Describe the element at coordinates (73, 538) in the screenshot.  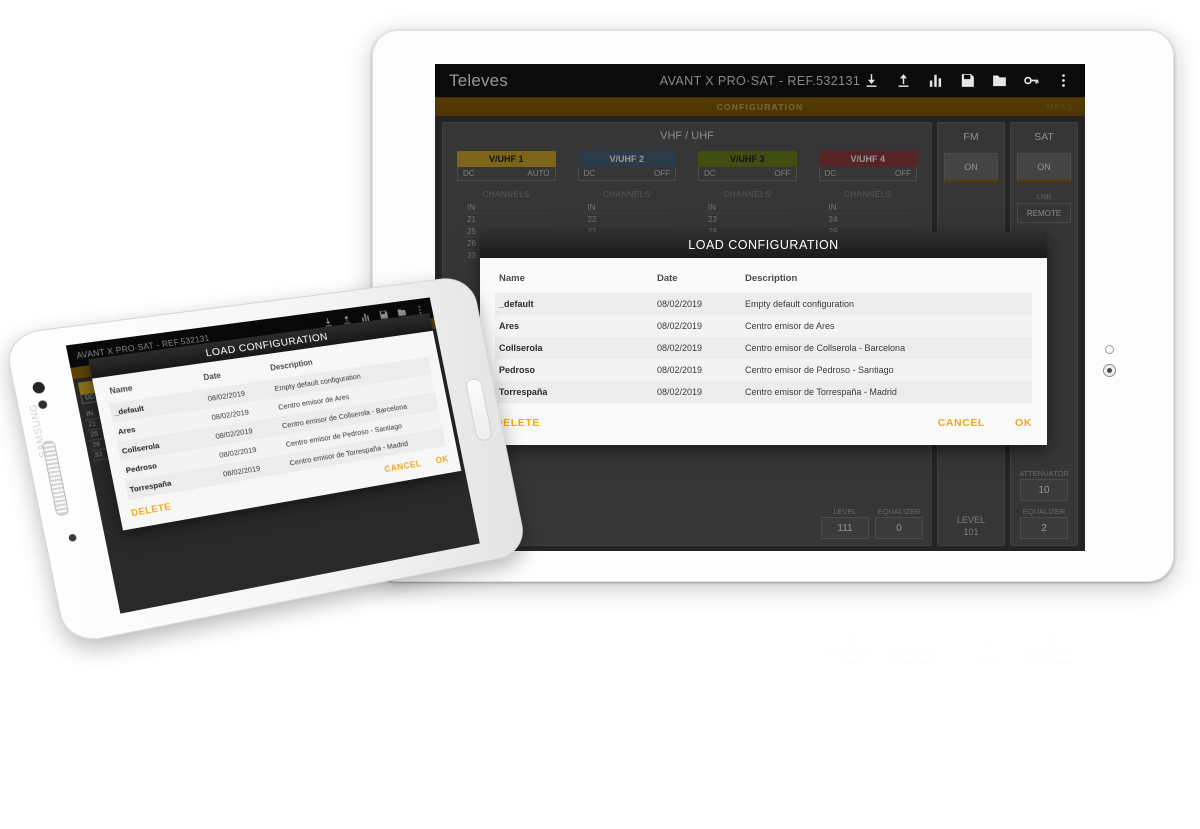
I see `phone-mic-icon` at that location.